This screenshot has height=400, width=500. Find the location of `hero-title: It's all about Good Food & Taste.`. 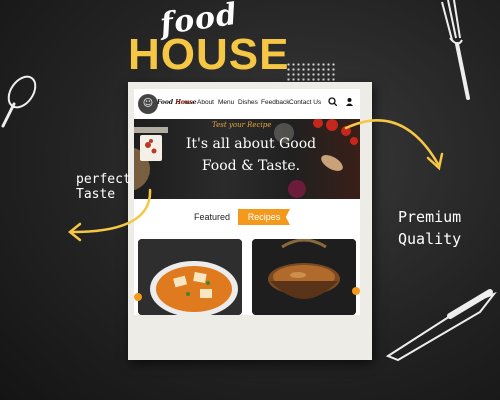

hero-title: It's all about Good Food & Taste. is located at coordinates (251, 155).